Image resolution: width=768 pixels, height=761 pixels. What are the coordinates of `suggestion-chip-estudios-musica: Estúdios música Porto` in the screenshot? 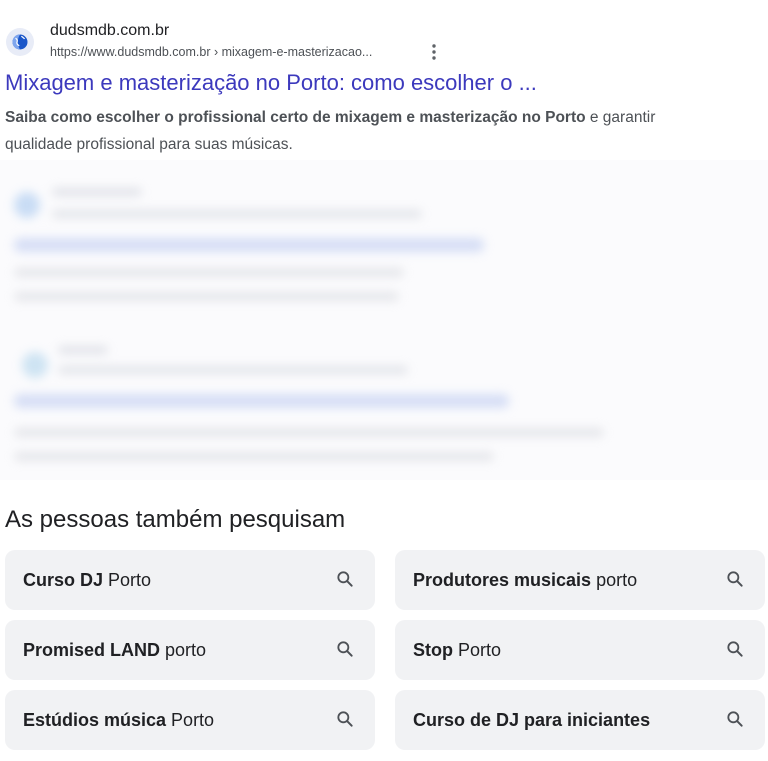 It's located at (190, 720).